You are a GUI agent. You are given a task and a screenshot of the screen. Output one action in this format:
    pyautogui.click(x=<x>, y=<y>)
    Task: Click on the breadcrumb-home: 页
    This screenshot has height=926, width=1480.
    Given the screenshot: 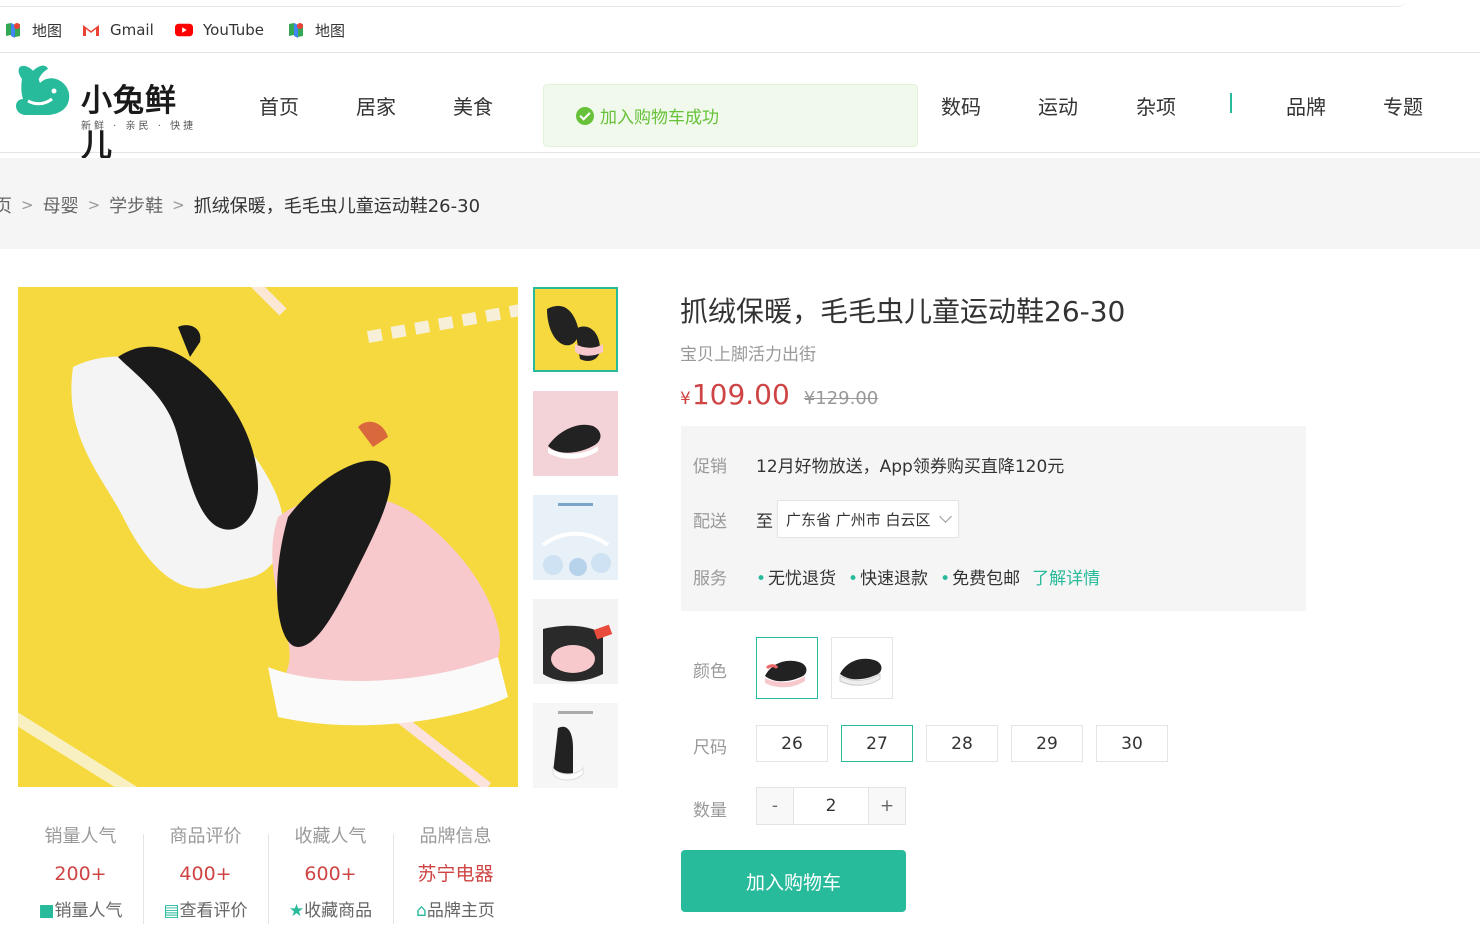 What is the action you would take?
    pyautogui.click(x=6, y=205)
    